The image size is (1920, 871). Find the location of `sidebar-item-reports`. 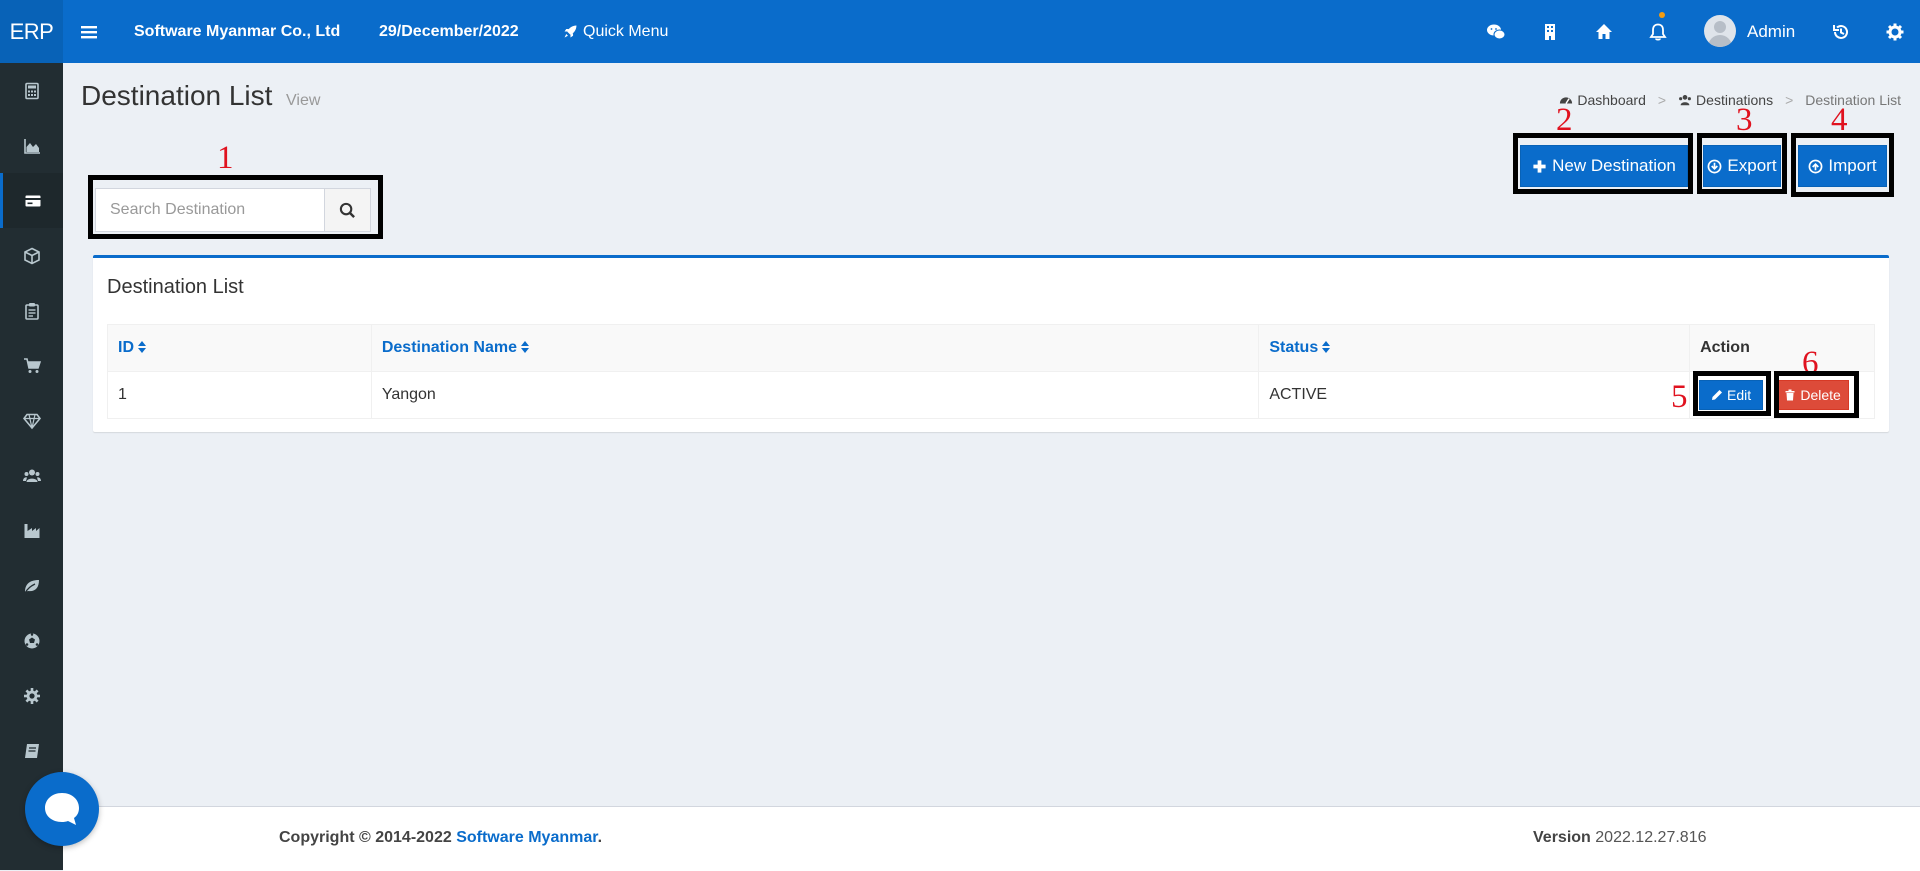

sidebar-item-reports is located at coordinates (31, 145).